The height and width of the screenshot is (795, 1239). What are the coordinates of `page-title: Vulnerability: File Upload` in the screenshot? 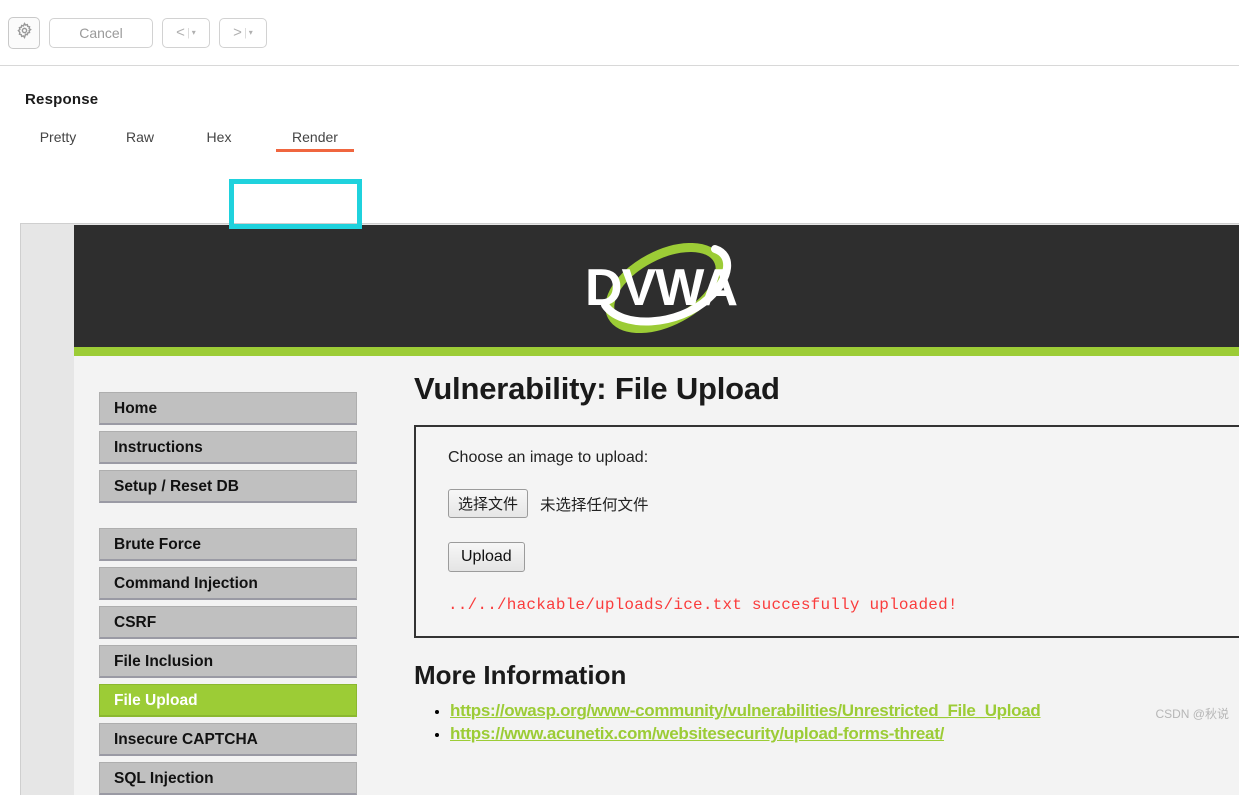 It's located at (597, 388).